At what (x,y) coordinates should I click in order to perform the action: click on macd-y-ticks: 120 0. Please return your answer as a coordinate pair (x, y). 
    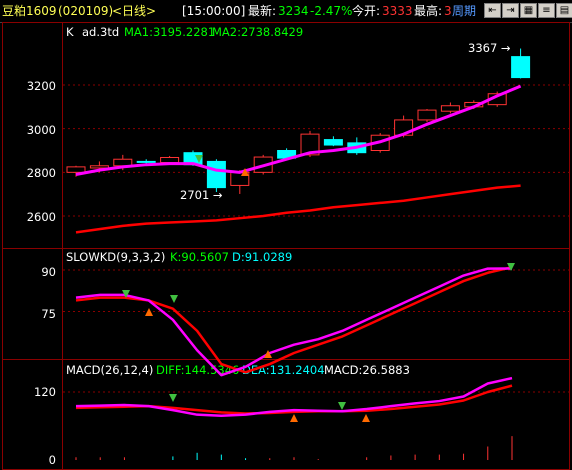
    Looking at the image, I should click on (45, 426).